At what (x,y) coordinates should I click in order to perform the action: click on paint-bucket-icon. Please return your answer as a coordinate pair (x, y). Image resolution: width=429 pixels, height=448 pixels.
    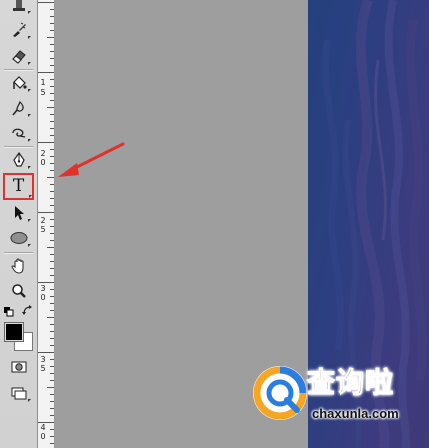
    Looking at the image, I should click on (19, 82).